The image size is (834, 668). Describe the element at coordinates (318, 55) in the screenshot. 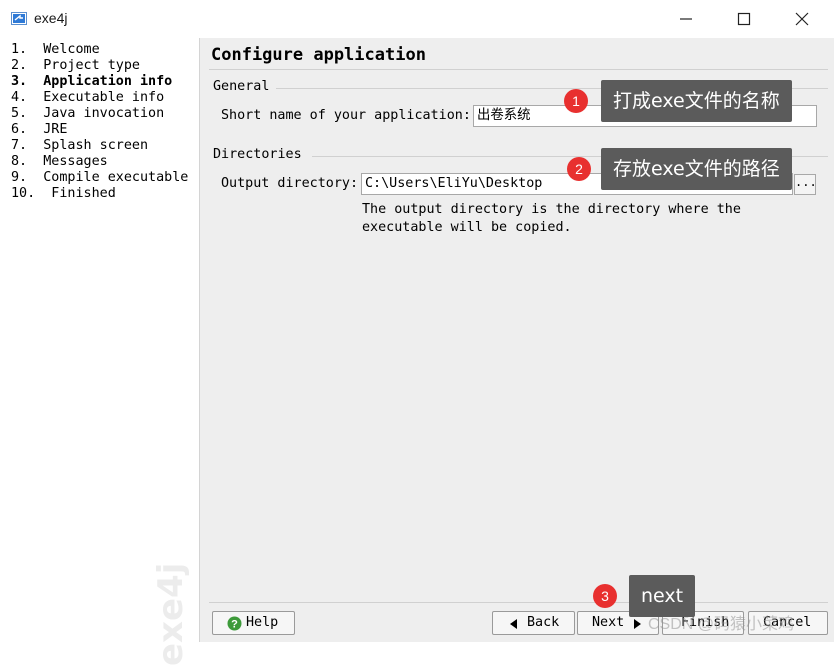

I see `page-title: Configure application` at that location.